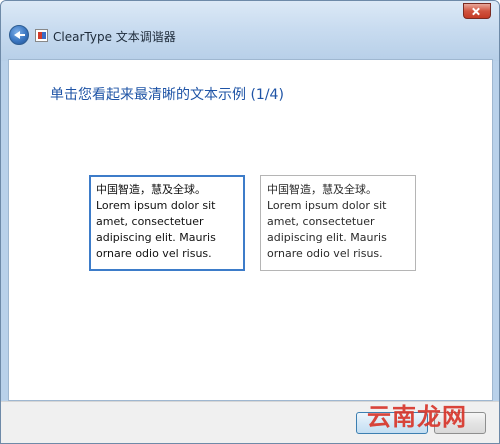 This screenshot has height=444, width=500. I want to click on back-arrow-icon, so click(19, 35).